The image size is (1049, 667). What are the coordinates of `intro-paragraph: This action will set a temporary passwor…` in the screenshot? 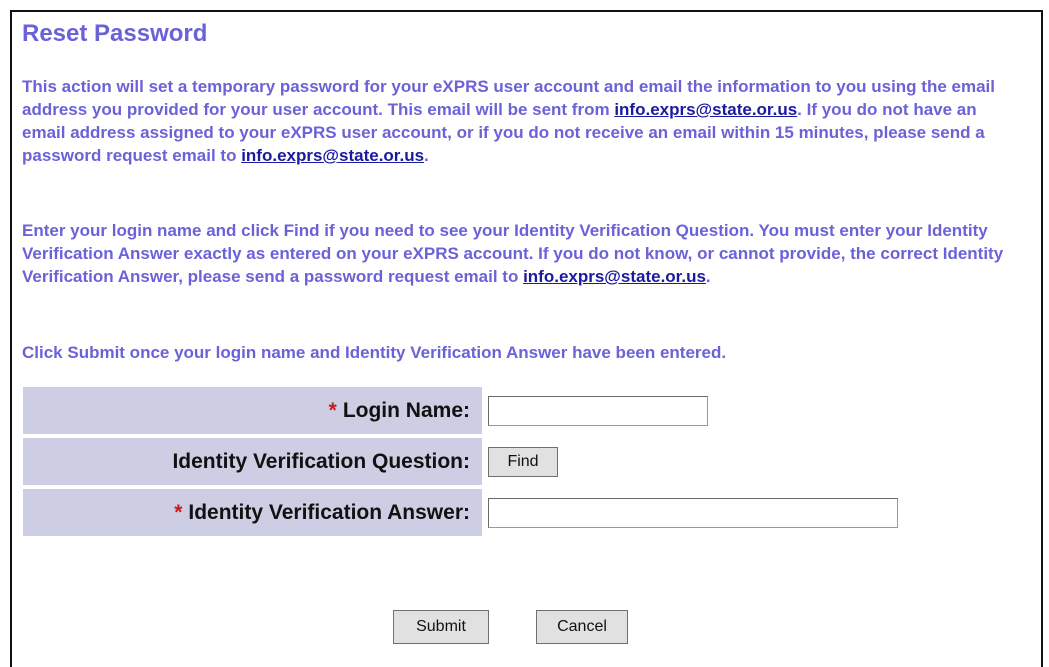 It's located at (517, 121).